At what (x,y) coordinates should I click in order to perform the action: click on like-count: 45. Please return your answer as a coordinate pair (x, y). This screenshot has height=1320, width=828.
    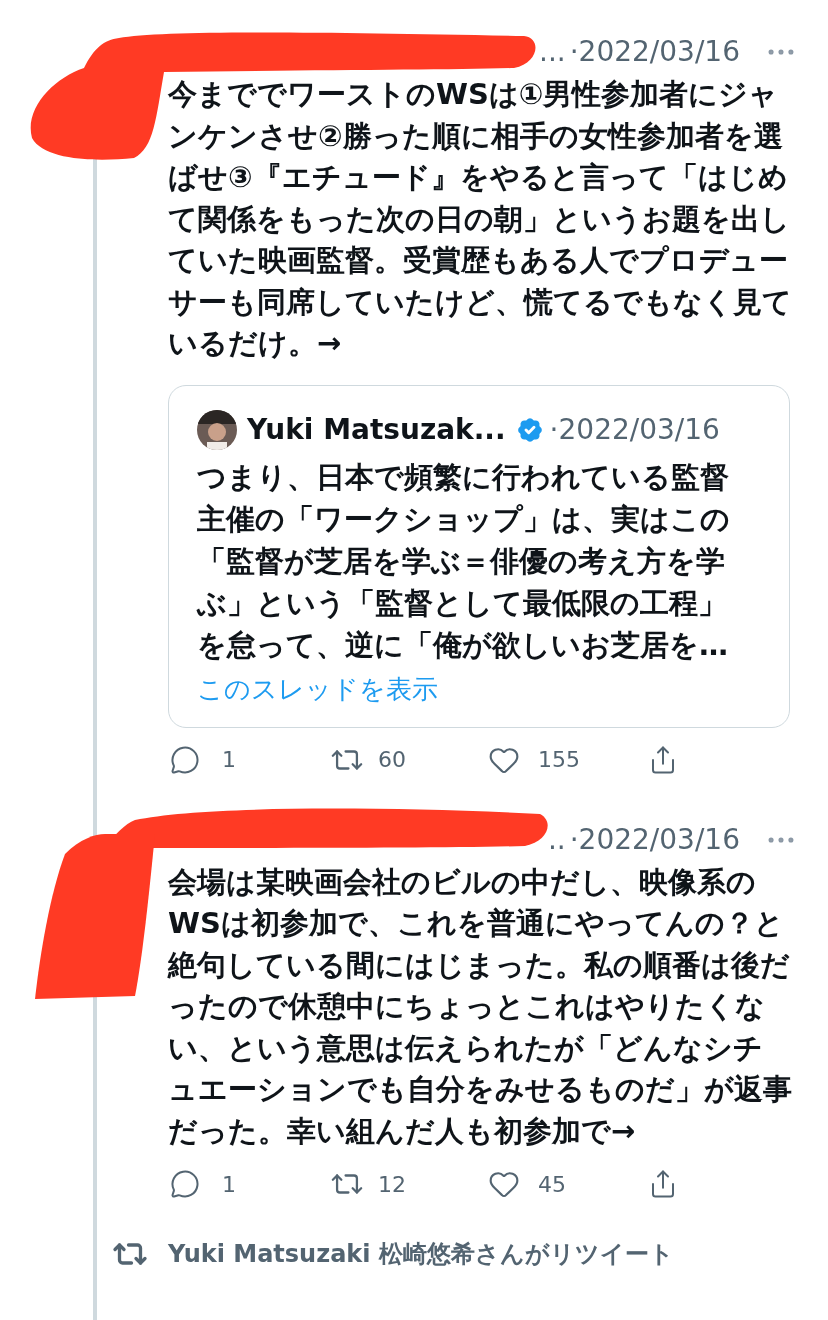
    Looking at the image, I should click on (552, 1184).